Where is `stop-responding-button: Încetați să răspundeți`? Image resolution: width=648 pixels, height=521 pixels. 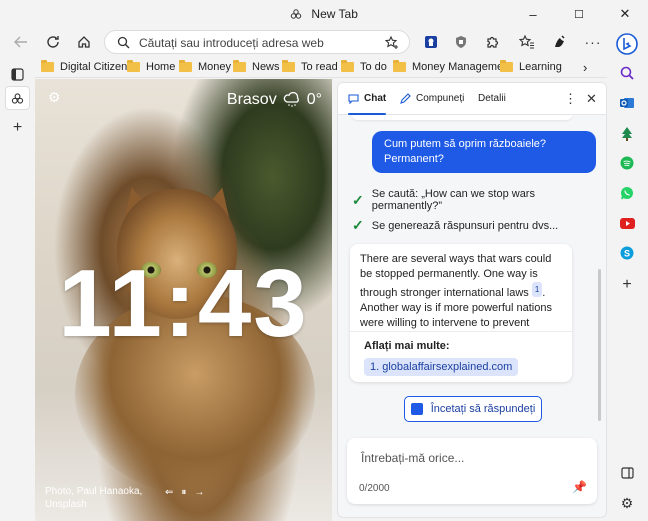 stop-responding-button: Încetați să răspundeți is located at coordinates (473, 409).